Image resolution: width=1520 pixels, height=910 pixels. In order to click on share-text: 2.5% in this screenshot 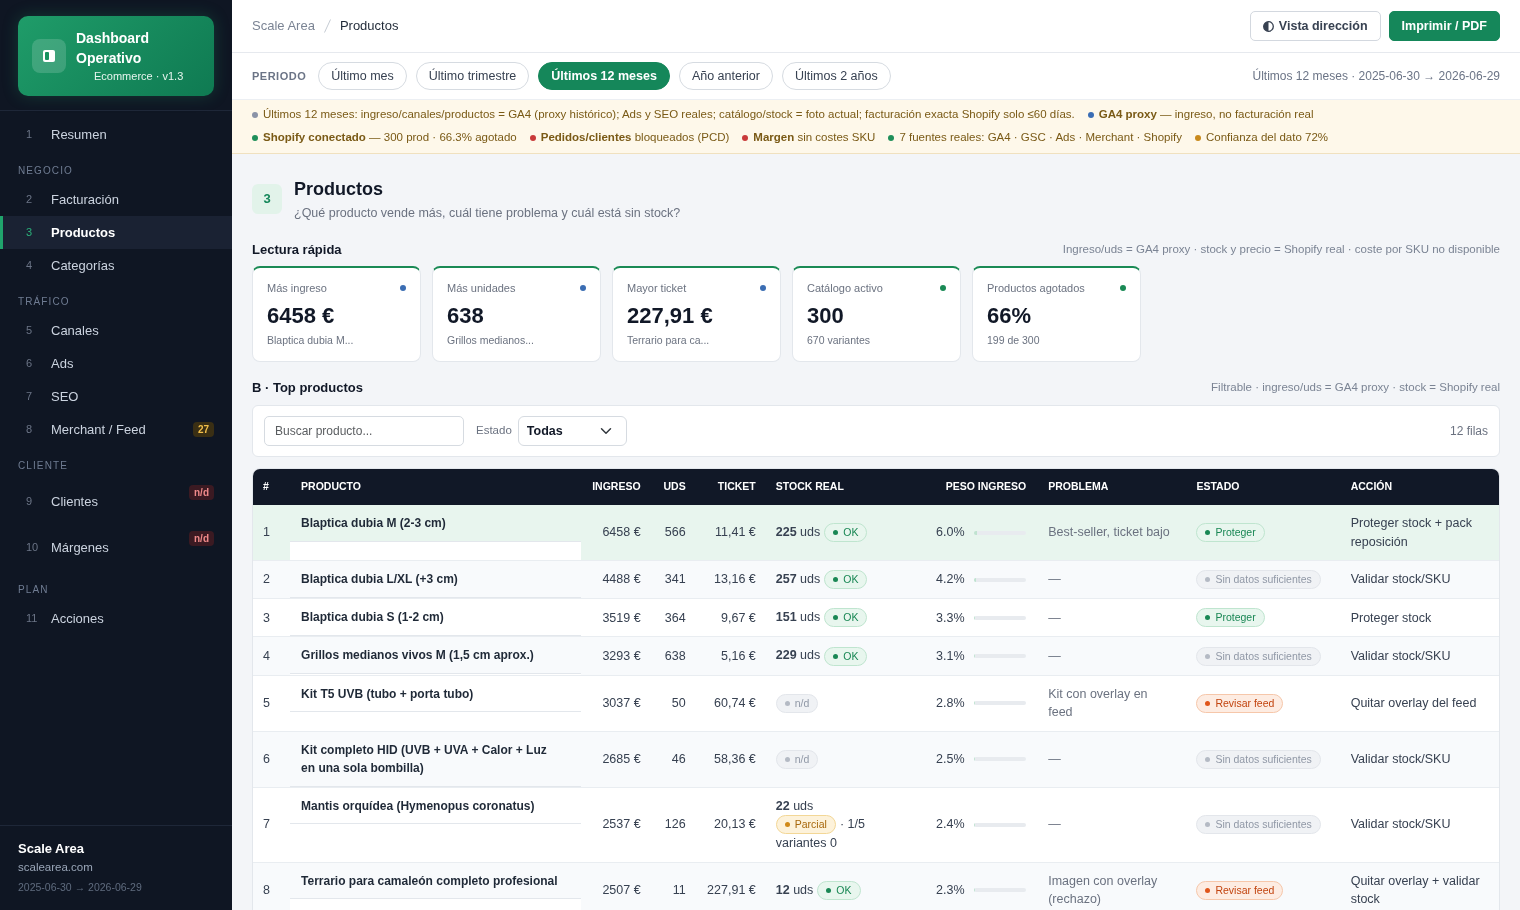, I will do `click(950, 759)`.